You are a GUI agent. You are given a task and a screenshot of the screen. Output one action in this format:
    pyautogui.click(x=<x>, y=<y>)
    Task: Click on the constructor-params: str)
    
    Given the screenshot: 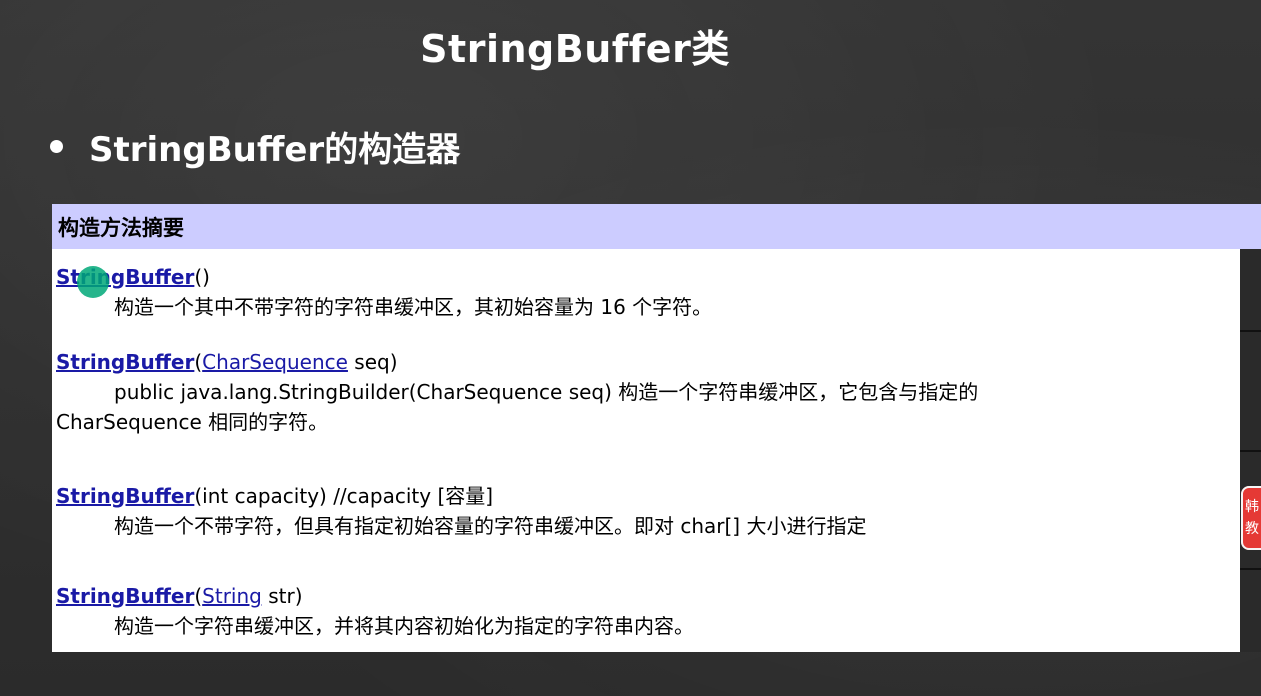 What is the action you would take?
    pyautogui.click(x=282, y=596)
    